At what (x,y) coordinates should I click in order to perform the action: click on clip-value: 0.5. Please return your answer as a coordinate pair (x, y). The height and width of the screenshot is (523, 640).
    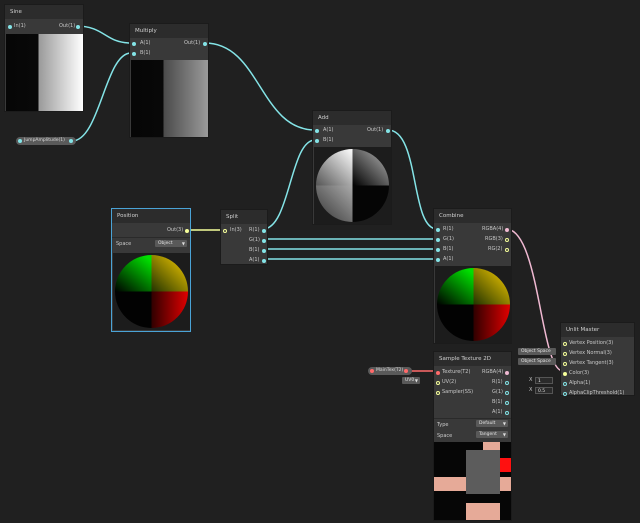
    Looking at the image, I should click on (542, 391).